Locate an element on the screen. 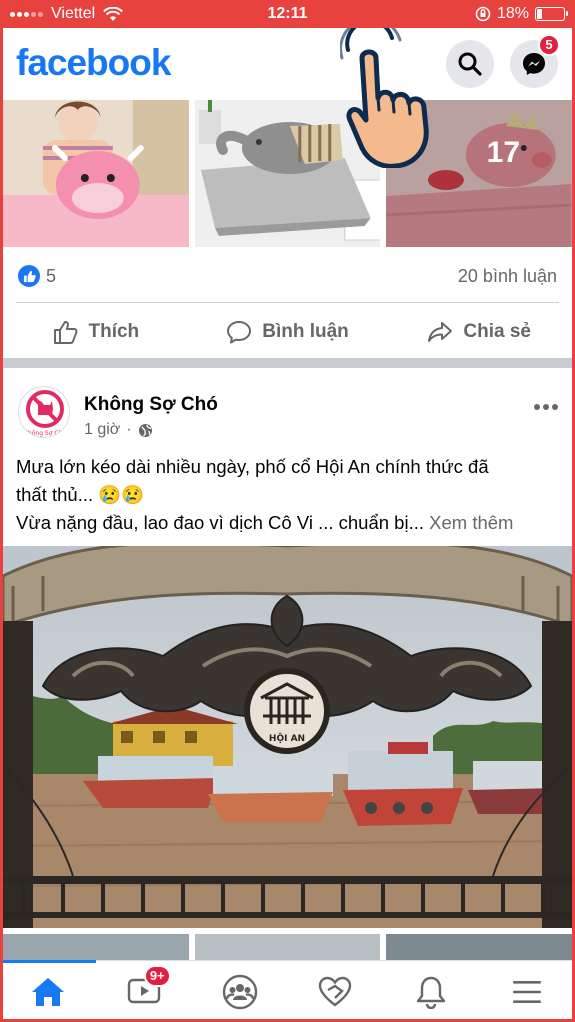  battery-info: 18% is located at coordinates (521, 14).